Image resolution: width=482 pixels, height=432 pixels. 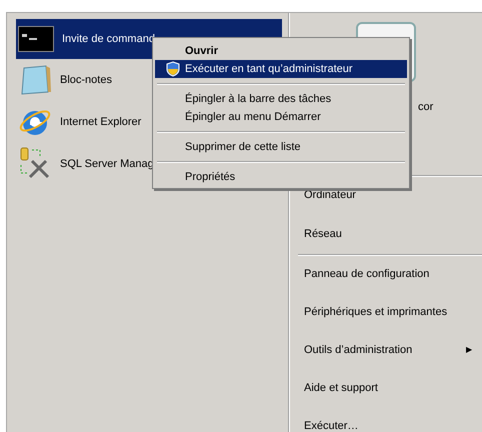 What do you see at coordinates (281, 99) in the screenshot?
I see `context-menu-item: Épingler à la barre des tâches` at bounding box center [281, 99].